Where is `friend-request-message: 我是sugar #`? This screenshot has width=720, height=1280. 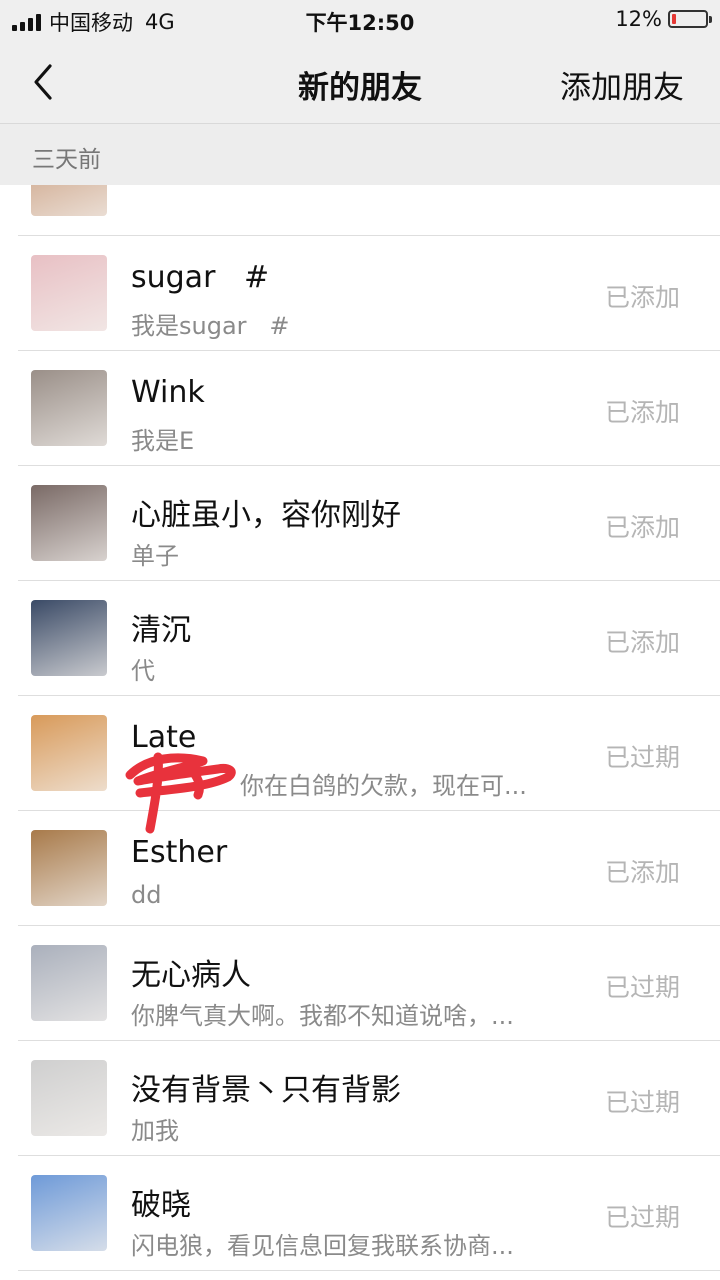
friend-request-message: 我是sugar # is located at coordinates (210, 326).